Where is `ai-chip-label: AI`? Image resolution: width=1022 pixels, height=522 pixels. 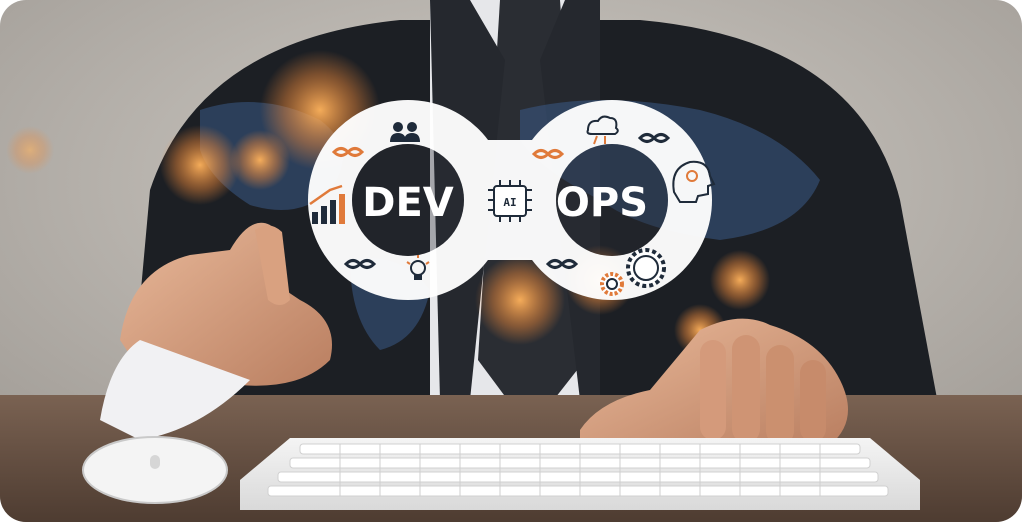
ai-chip-label: AI is located at coordinates (509, 202).